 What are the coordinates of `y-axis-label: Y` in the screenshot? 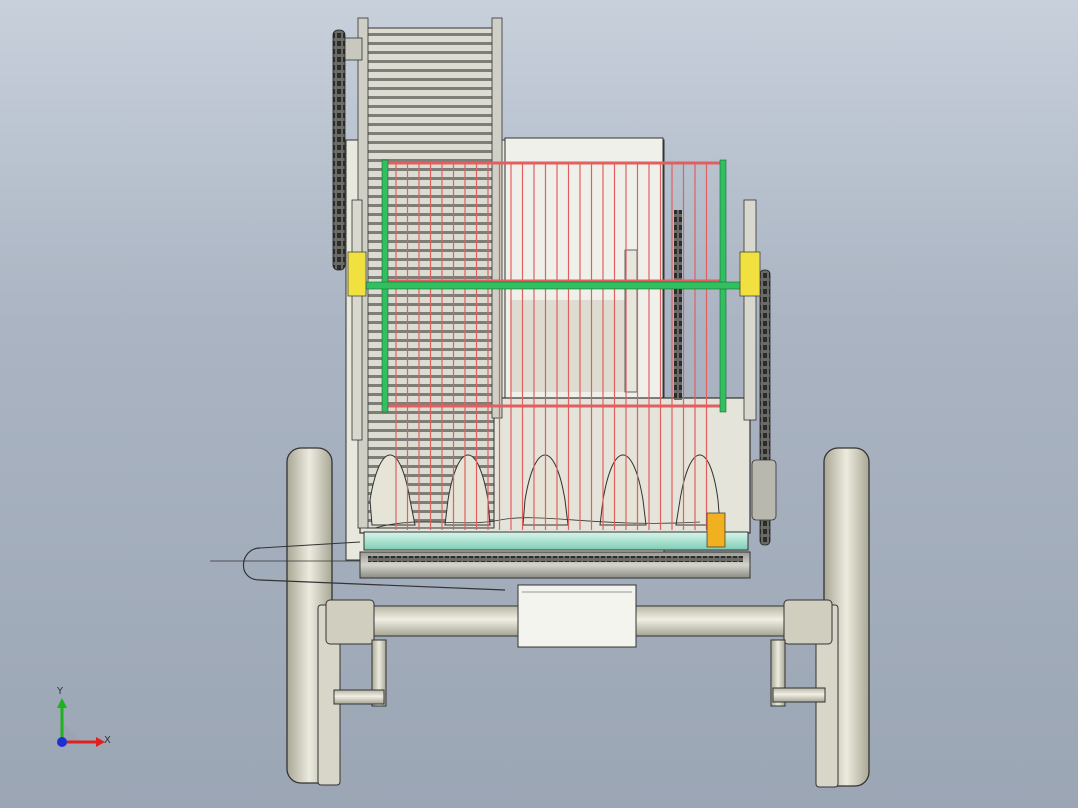 It's located at (60, 691).